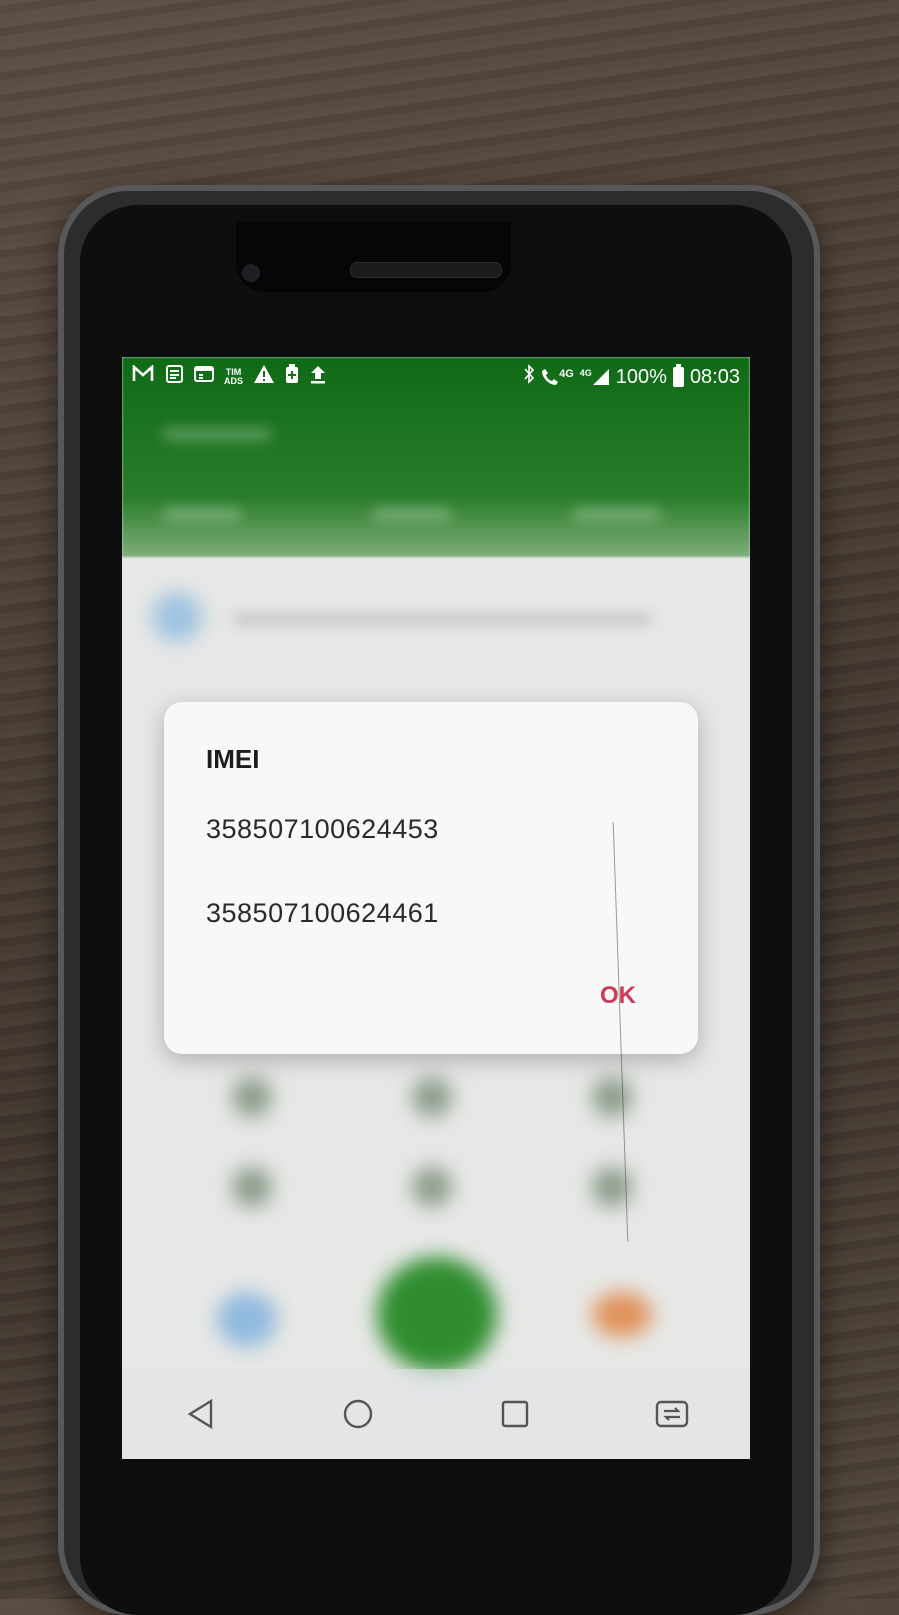 This screenshot has width=899, height=1615. What do you see at coordinates (174, 377) in the screenshot?
I see `news-icon` at bounding box center [174, 377].